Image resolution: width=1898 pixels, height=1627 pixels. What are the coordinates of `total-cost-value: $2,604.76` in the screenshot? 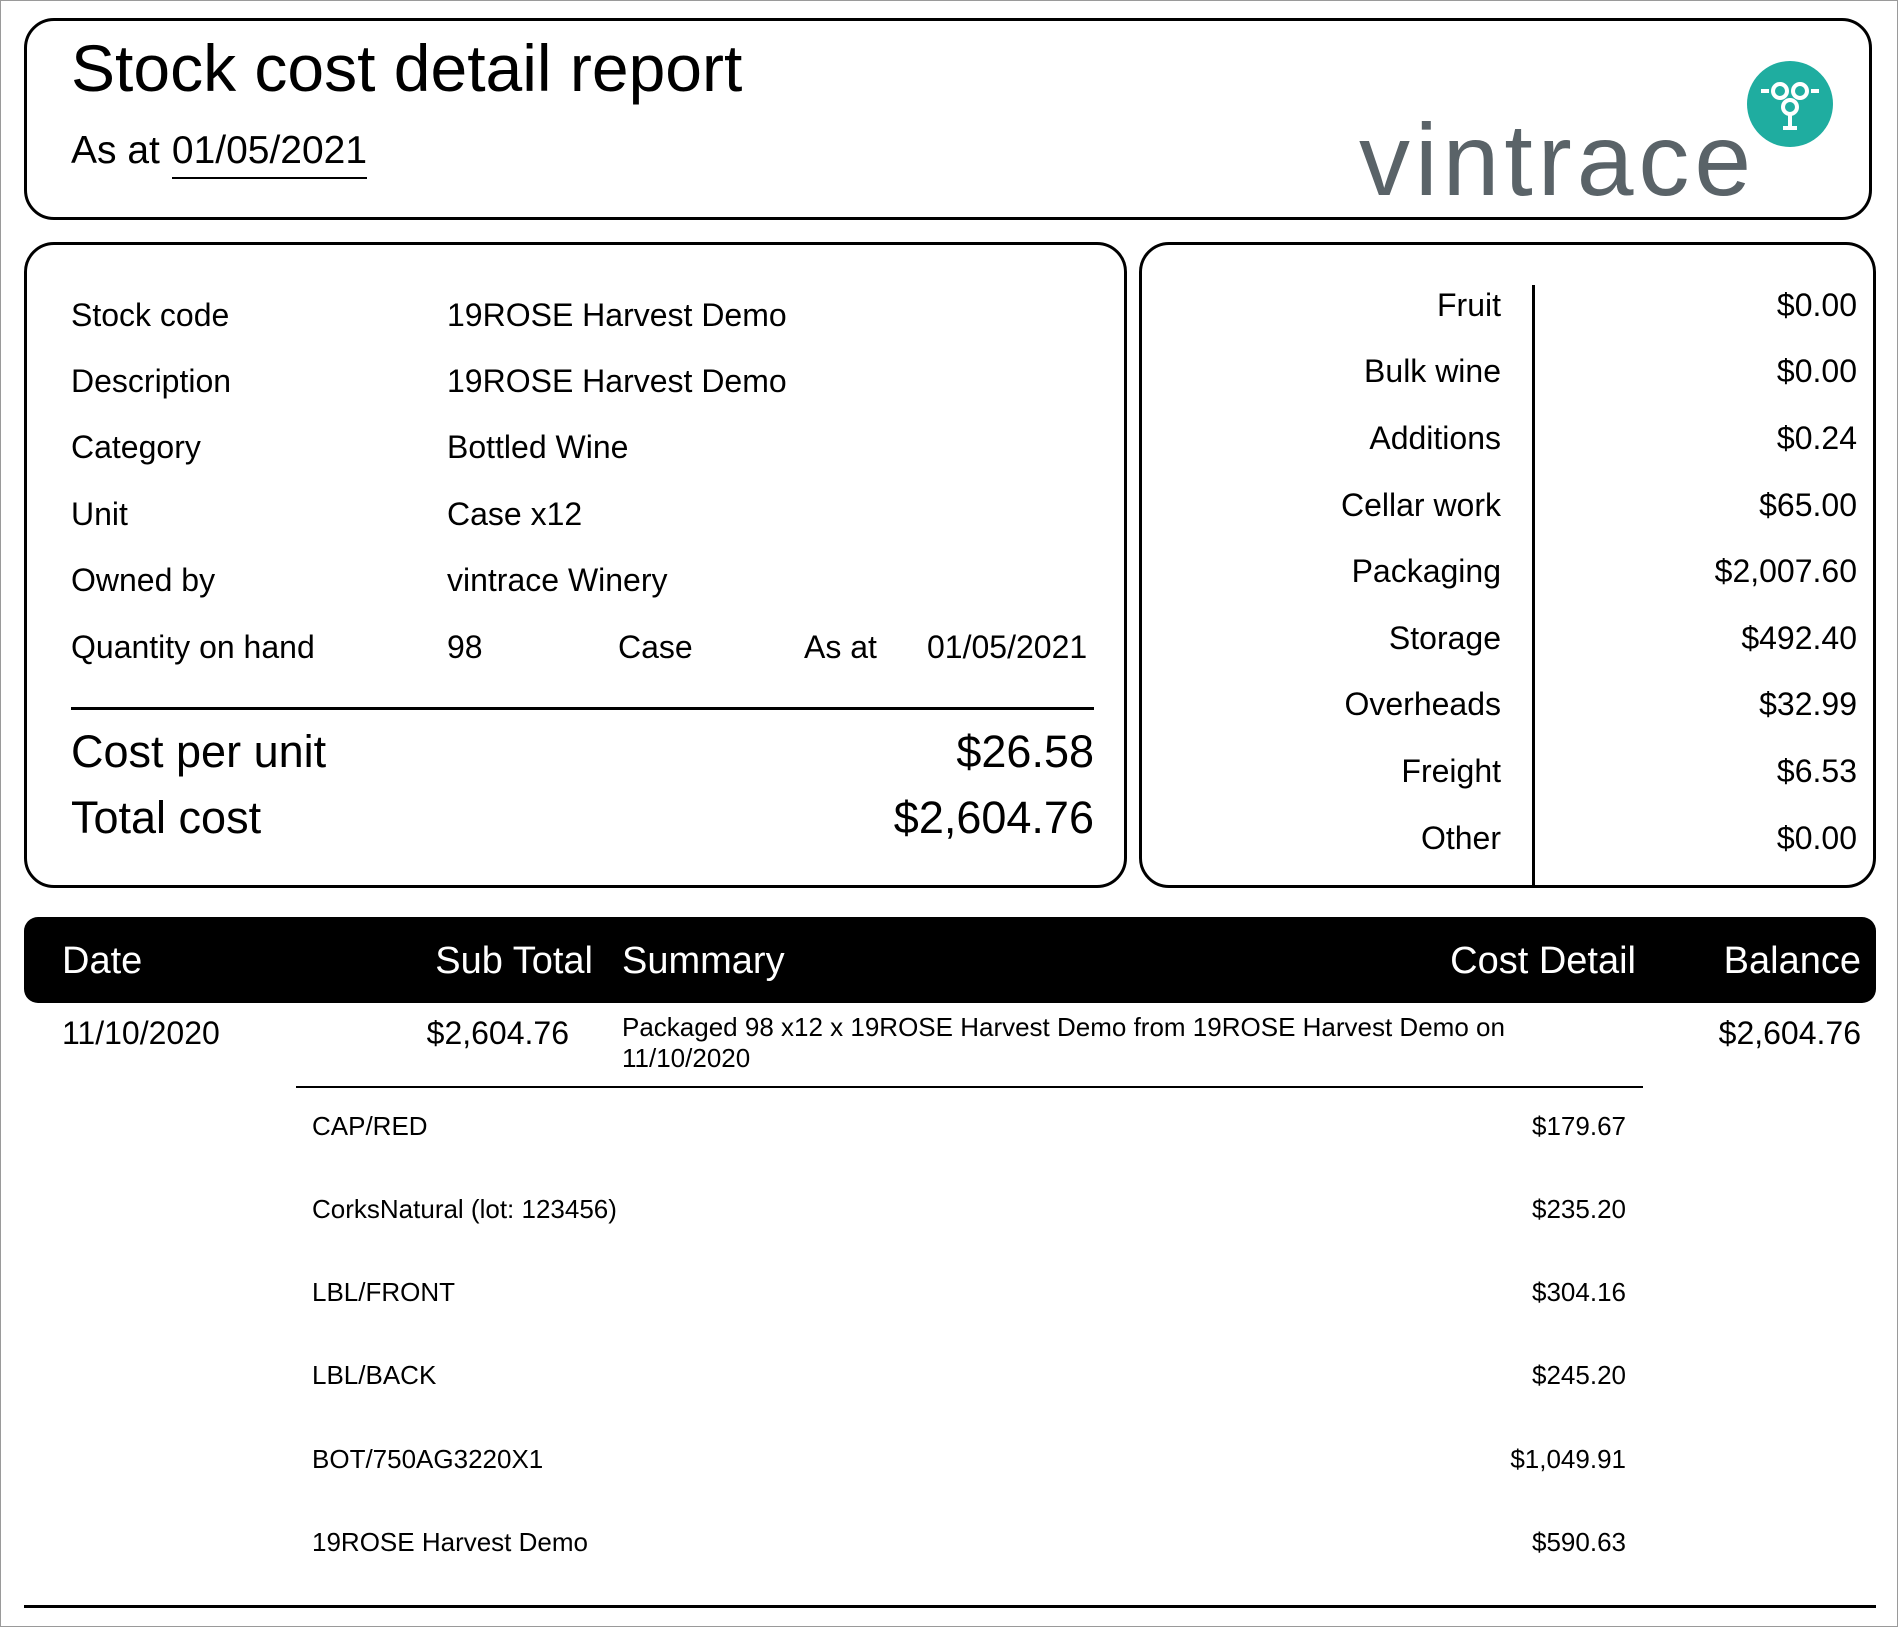 It's located at (993, 817).